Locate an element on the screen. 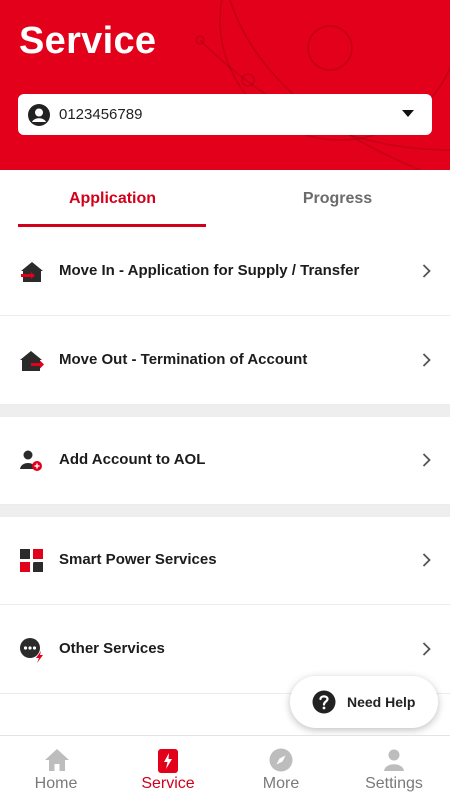  smart-power-icon is located at coordinates (31, 560).